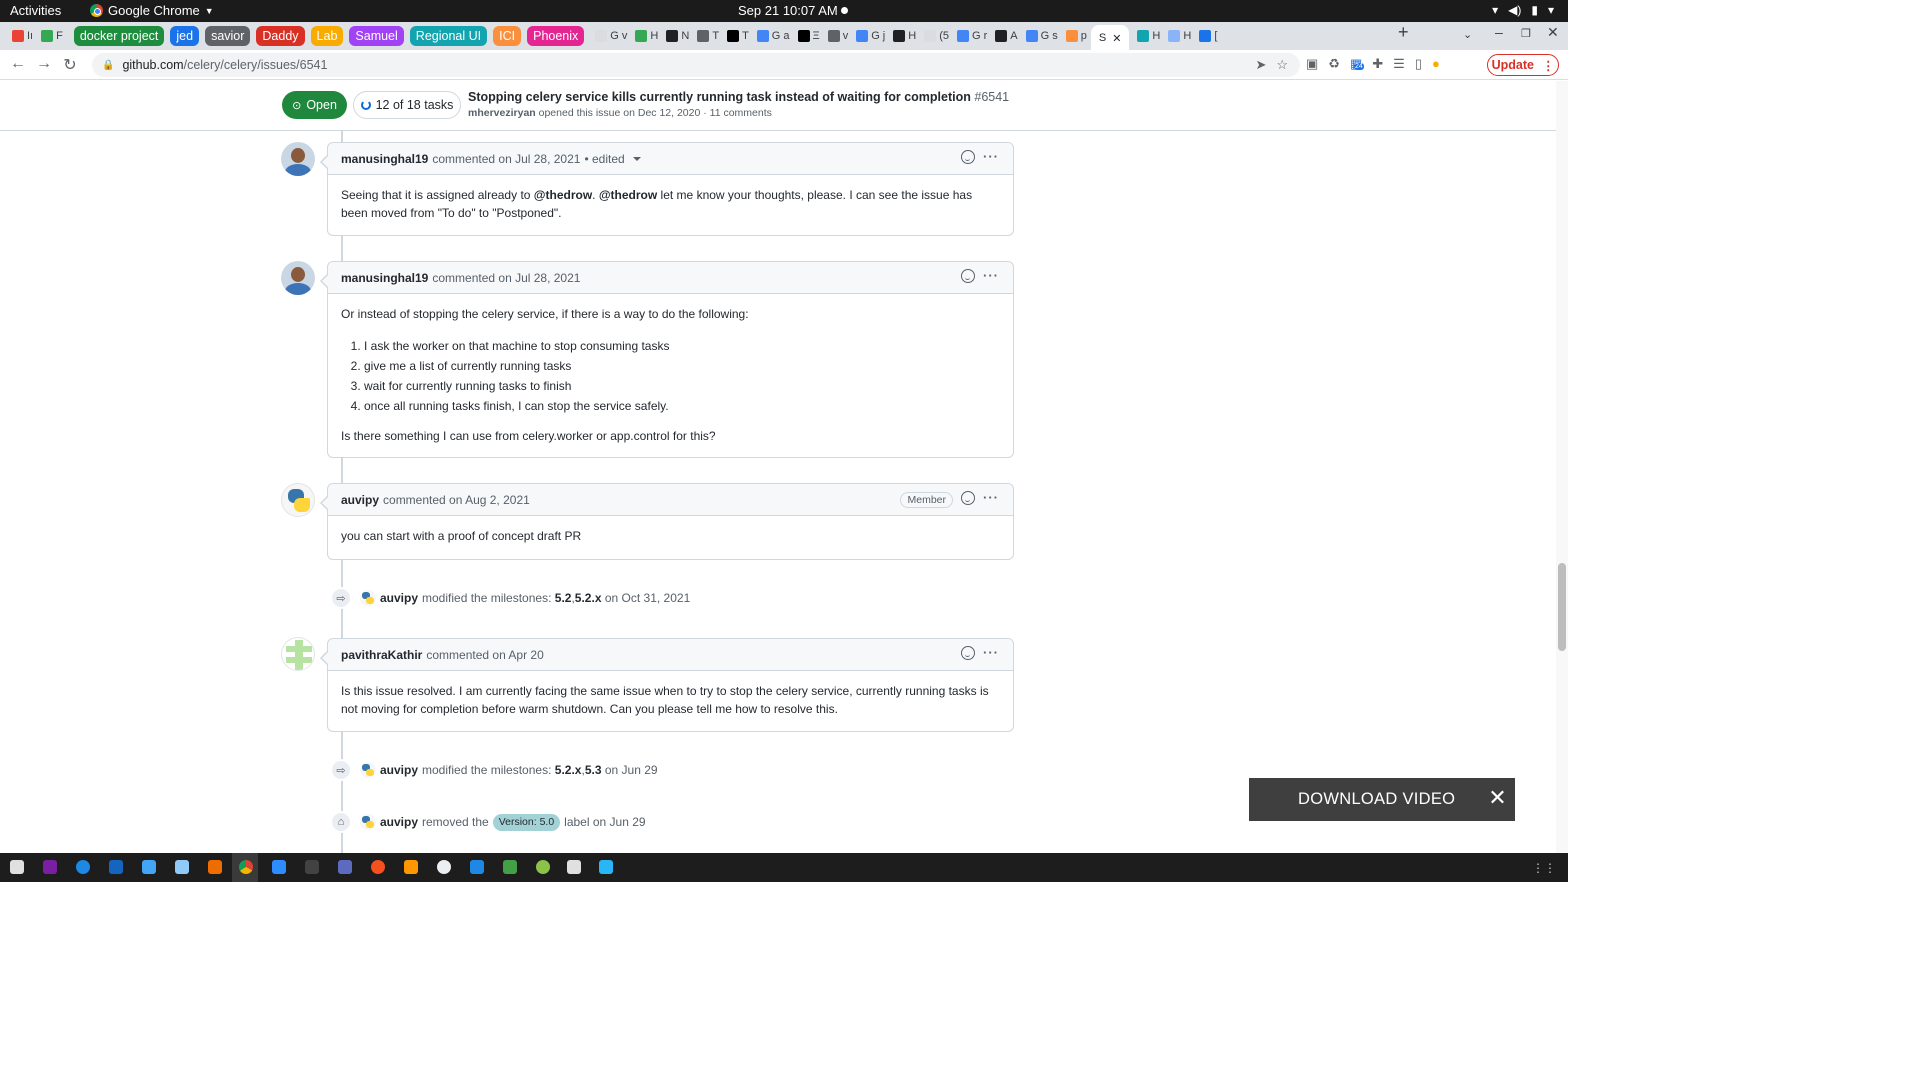  What do you see at coordinates (280, 36) in the screenshot?
I see `tab-group-chip: Daddy` at bounding box center [280, 36].